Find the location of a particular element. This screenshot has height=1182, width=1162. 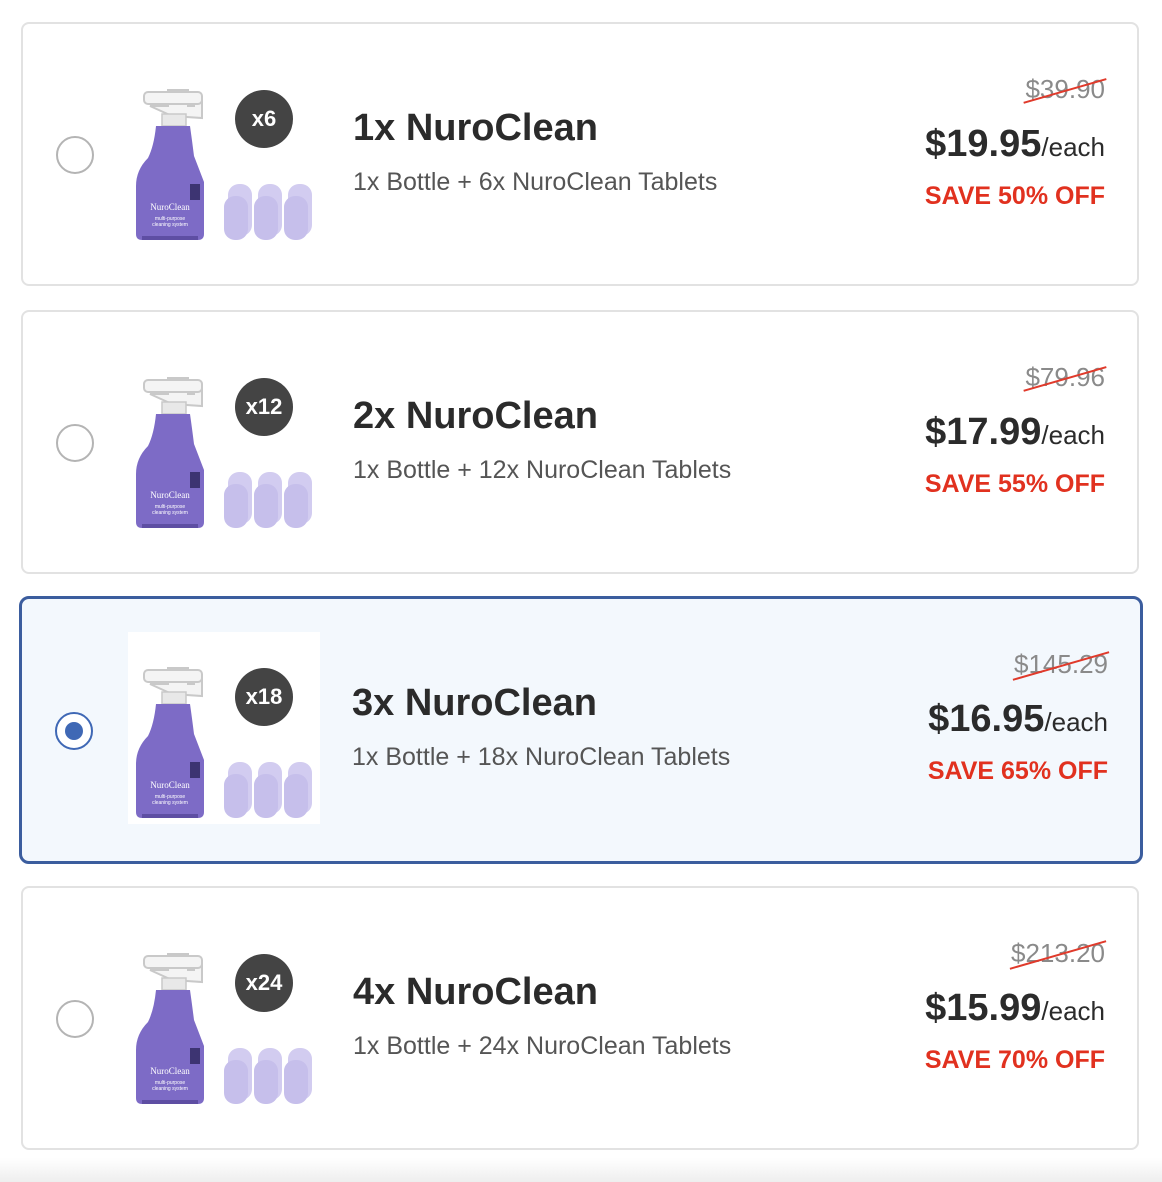

sale-price: $19.95 is located at coordinates (983, 144).